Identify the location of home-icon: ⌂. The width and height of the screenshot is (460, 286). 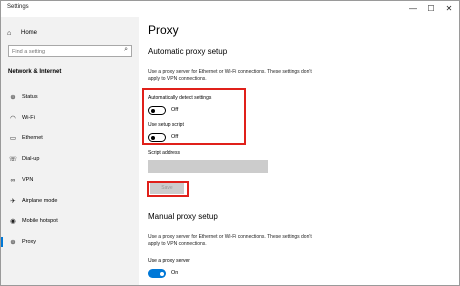
(9, 33).